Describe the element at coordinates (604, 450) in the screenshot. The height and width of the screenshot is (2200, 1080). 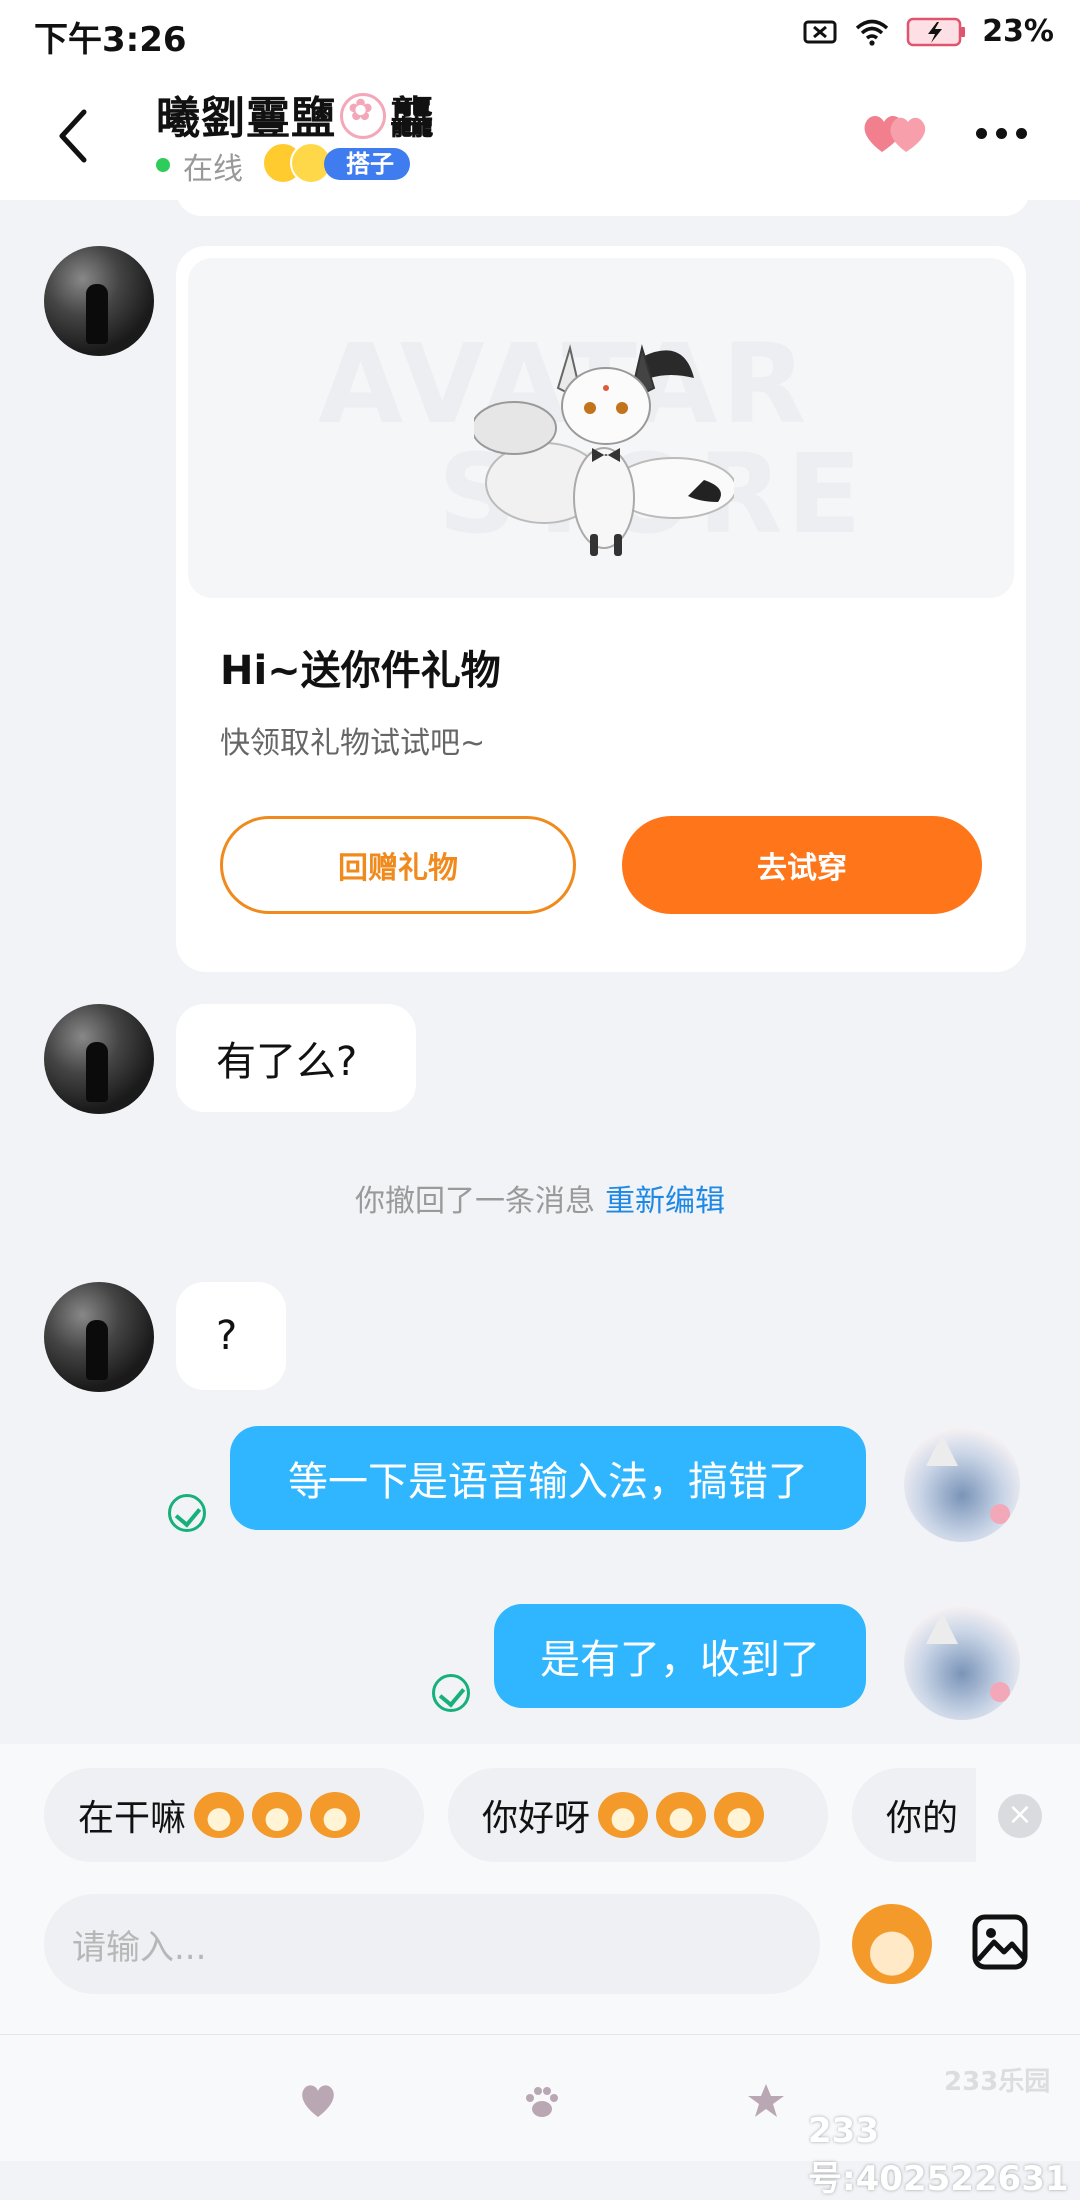
I see `nine-tail-fox-icon` at that location.